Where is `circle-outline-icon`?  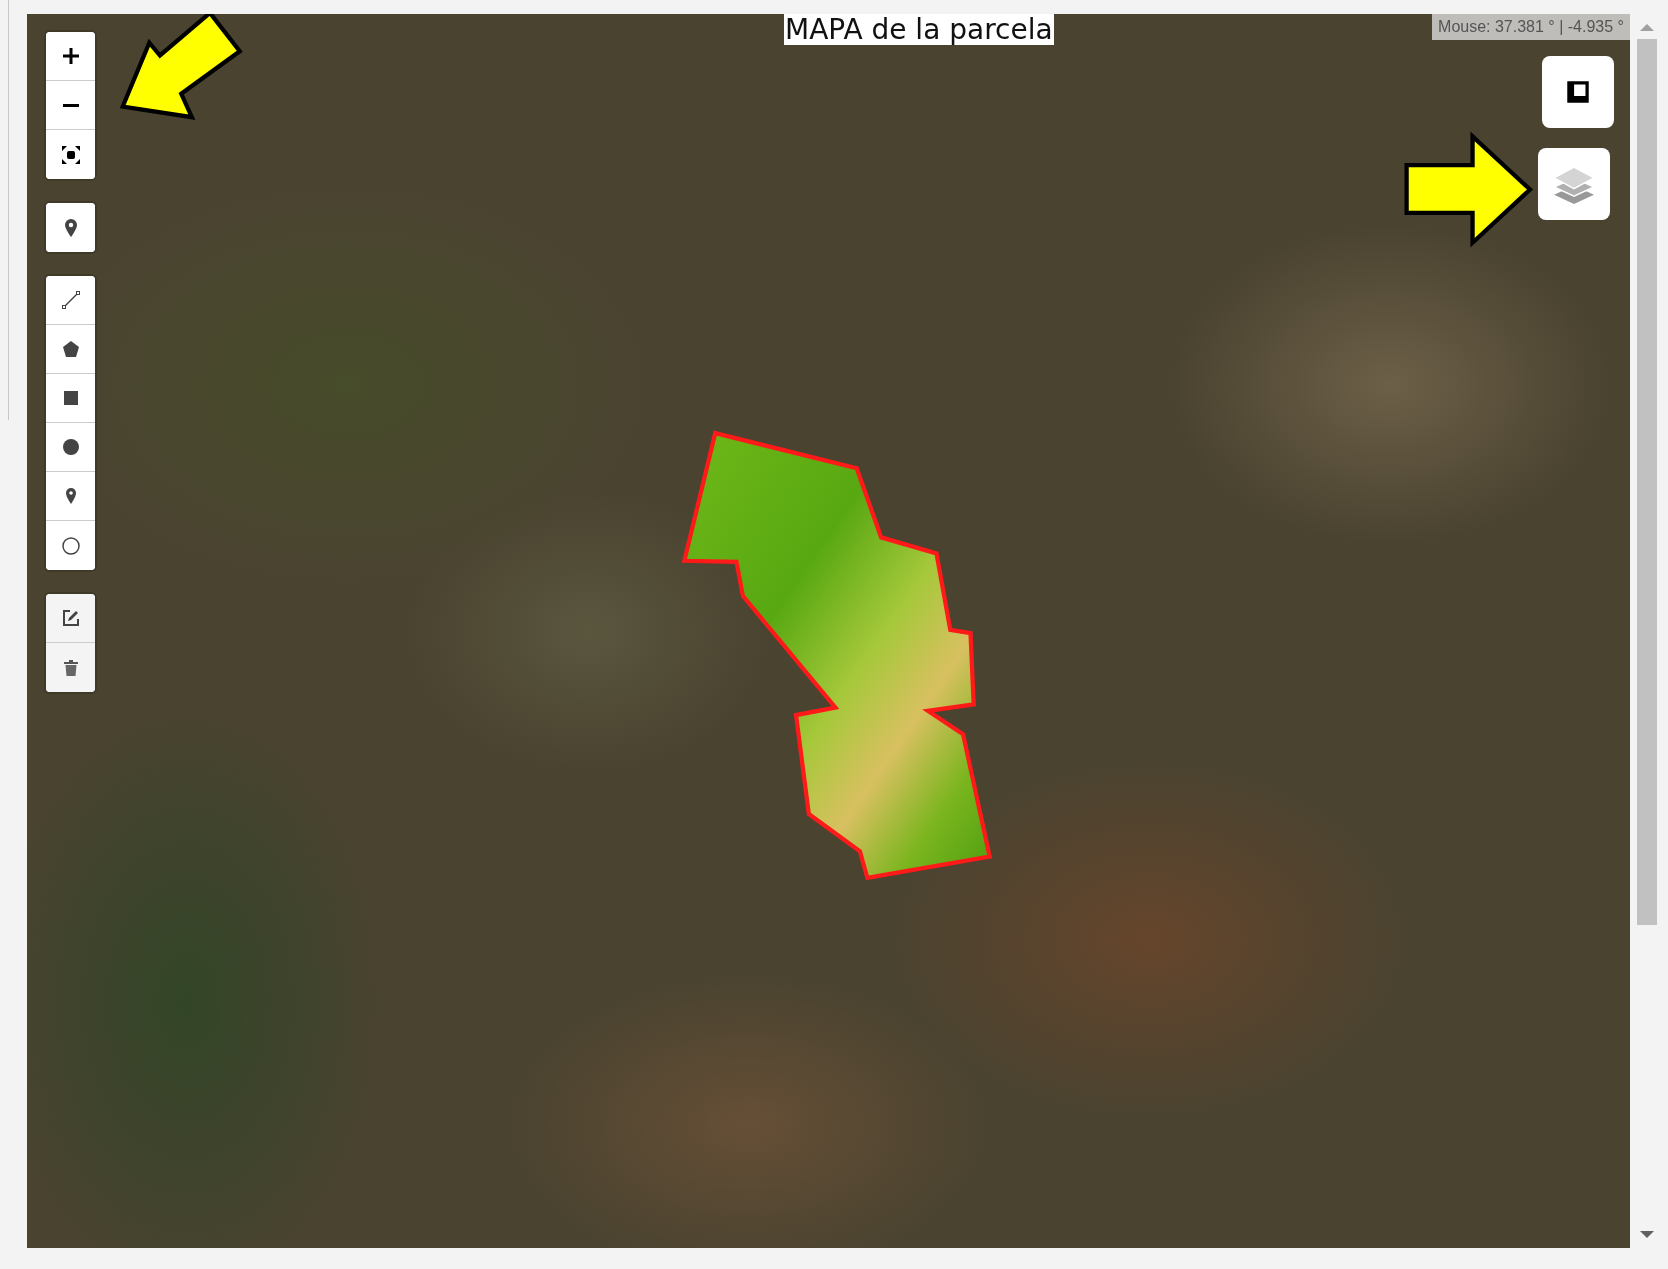 circle-outline-icon is located at coordinates (70, 545).